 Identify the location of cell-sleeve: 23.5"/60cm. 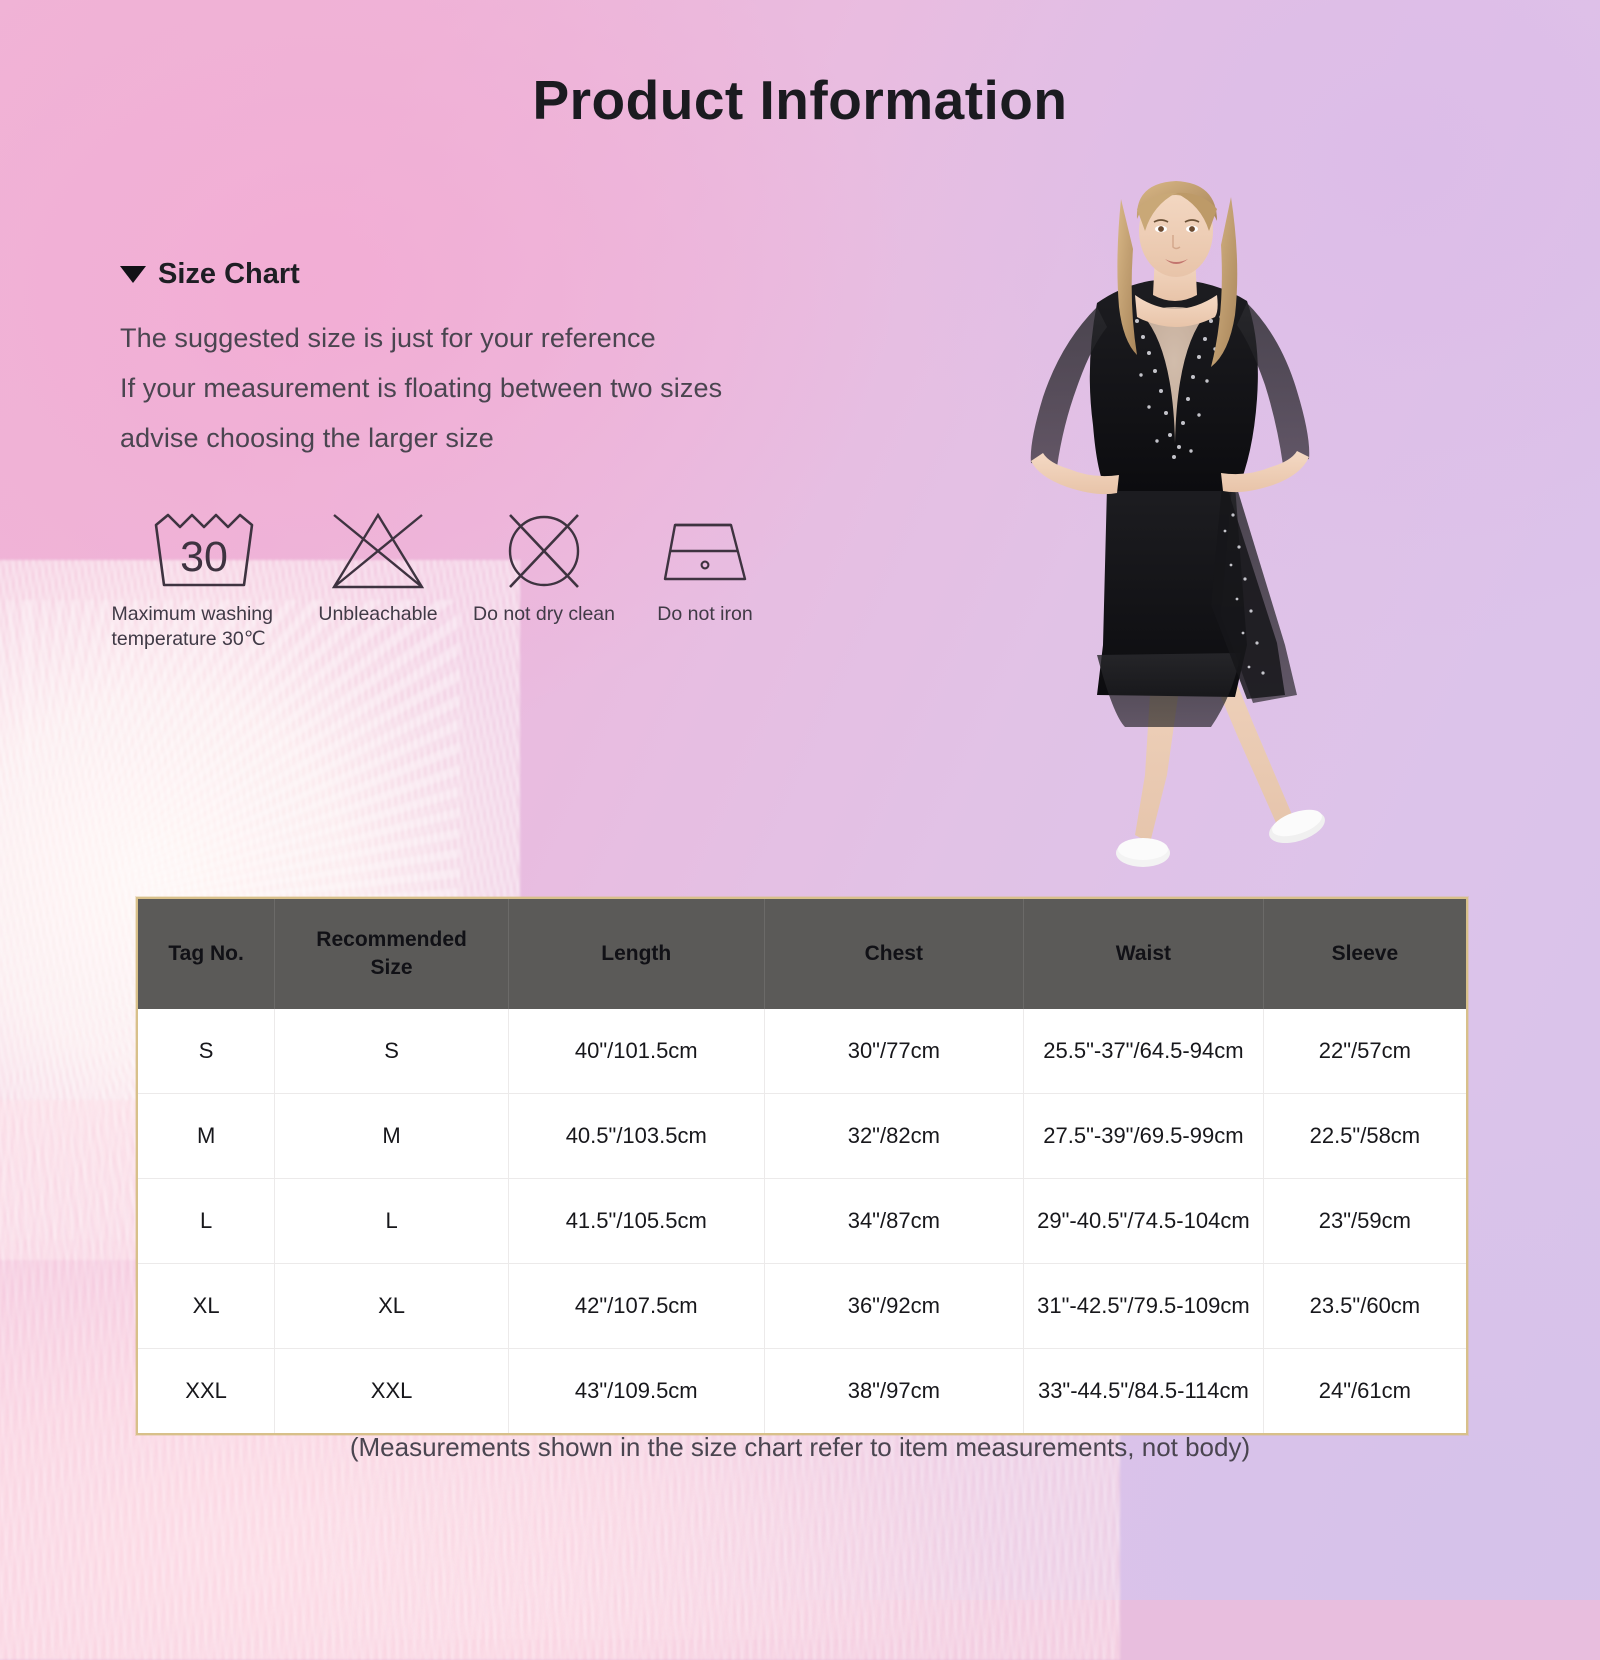
(1365, 1306).